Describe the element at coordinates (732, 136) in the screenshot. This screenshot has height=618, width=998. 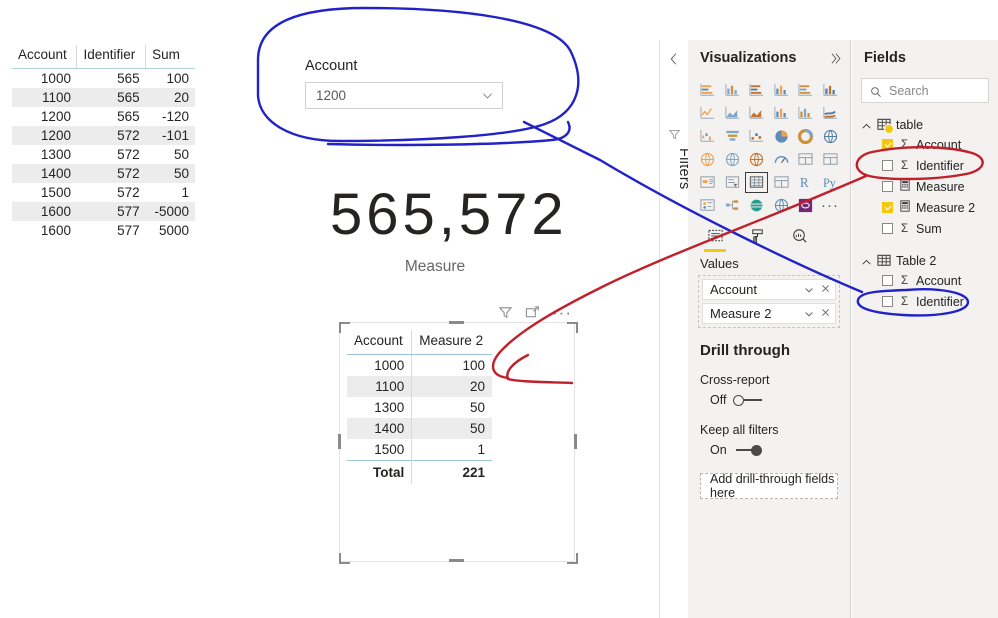
I see `funnel-chart-icon` at that location.